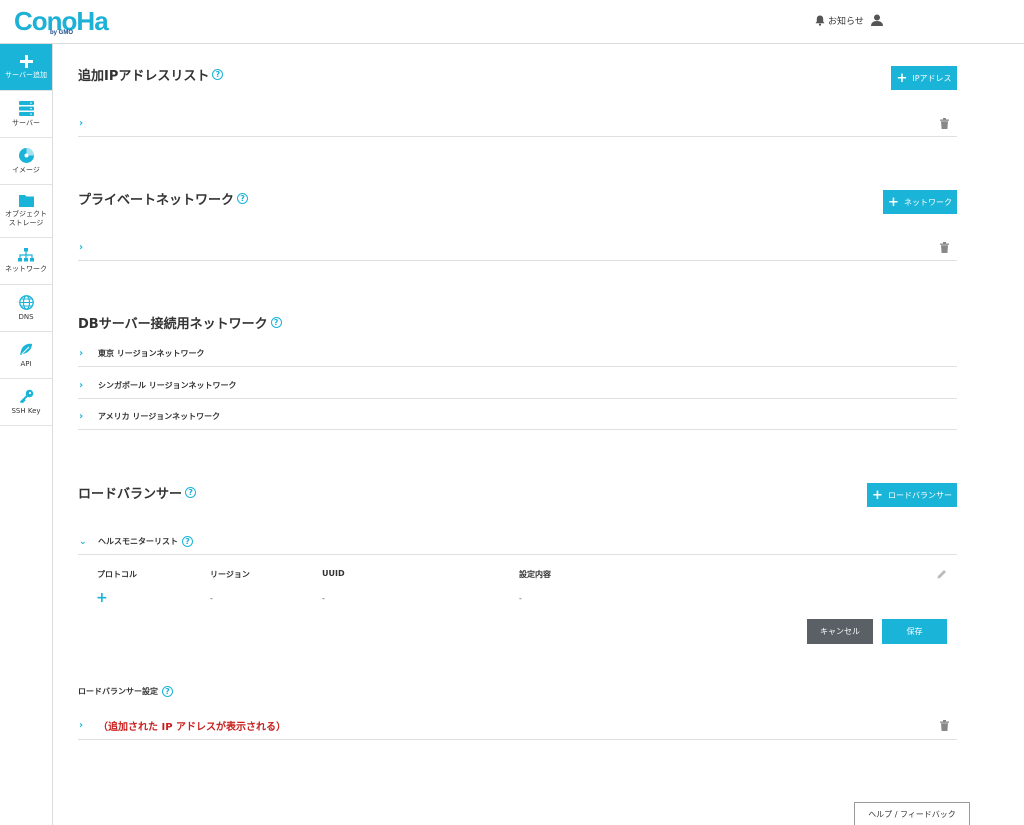  Describe the element at coordinates (151, 353) in the screenshot. I see `region-label: 東京 リージョンネットワーク` at that location.